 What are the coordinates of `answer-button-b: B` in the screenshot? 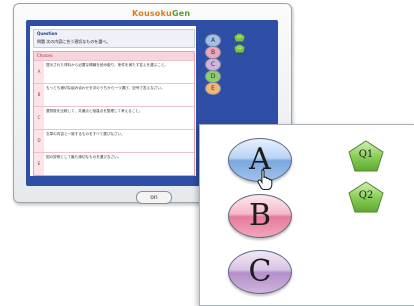 It's located at (260, 216).